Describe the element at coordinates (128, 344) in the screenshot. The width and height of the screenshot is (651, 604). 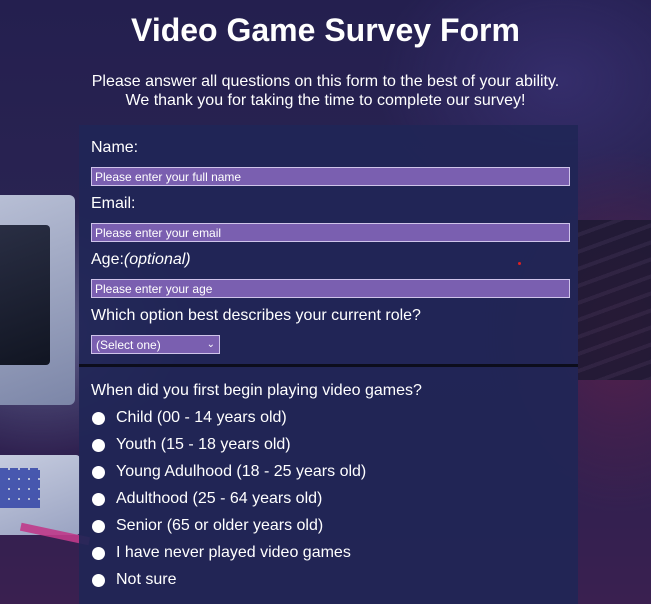
I see `role-select-value: (Select one)` at that location.